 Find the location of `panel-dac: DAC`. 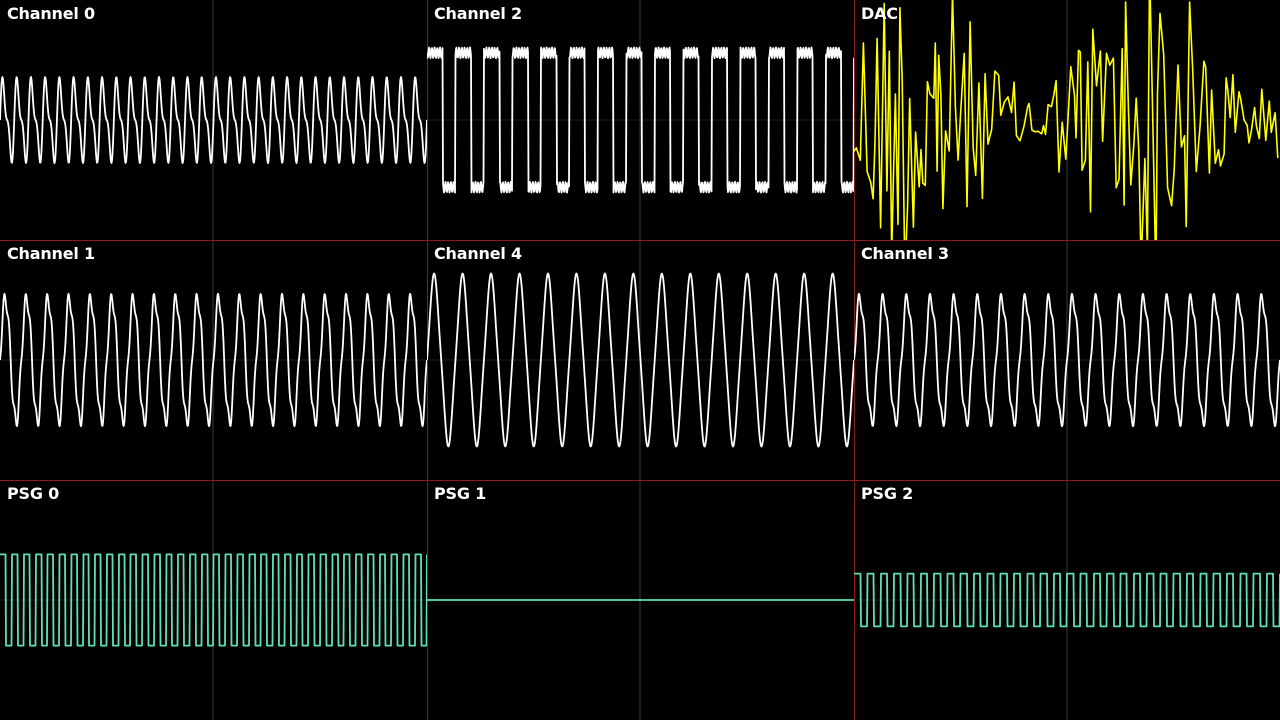

panel-dac: DAC is located at coordinates (1067, 120).